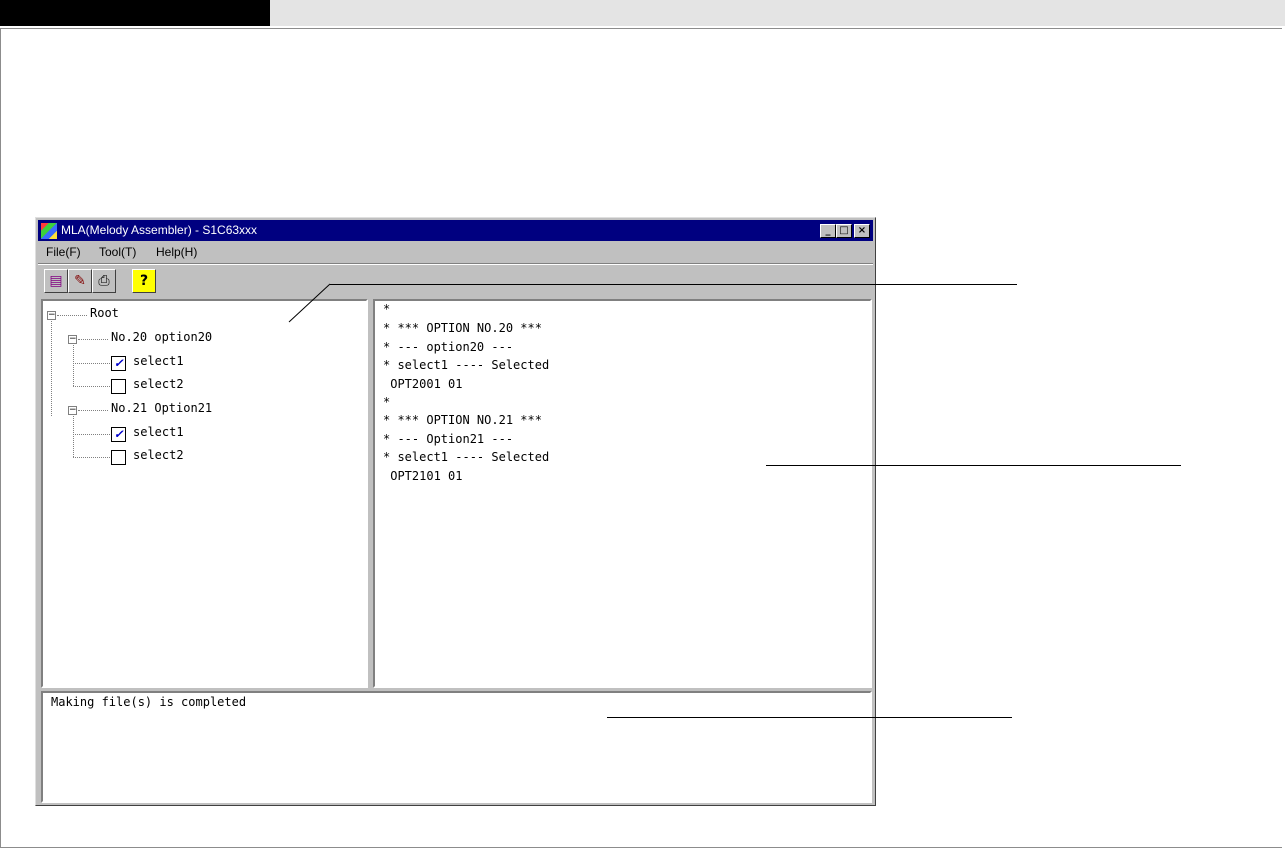 The height and width of the screenshot is (851, 1285). What do you see at coordinates (777, 13) in the screenshot?
I see `page-header-gray-band` at bounding box center [777, 13].